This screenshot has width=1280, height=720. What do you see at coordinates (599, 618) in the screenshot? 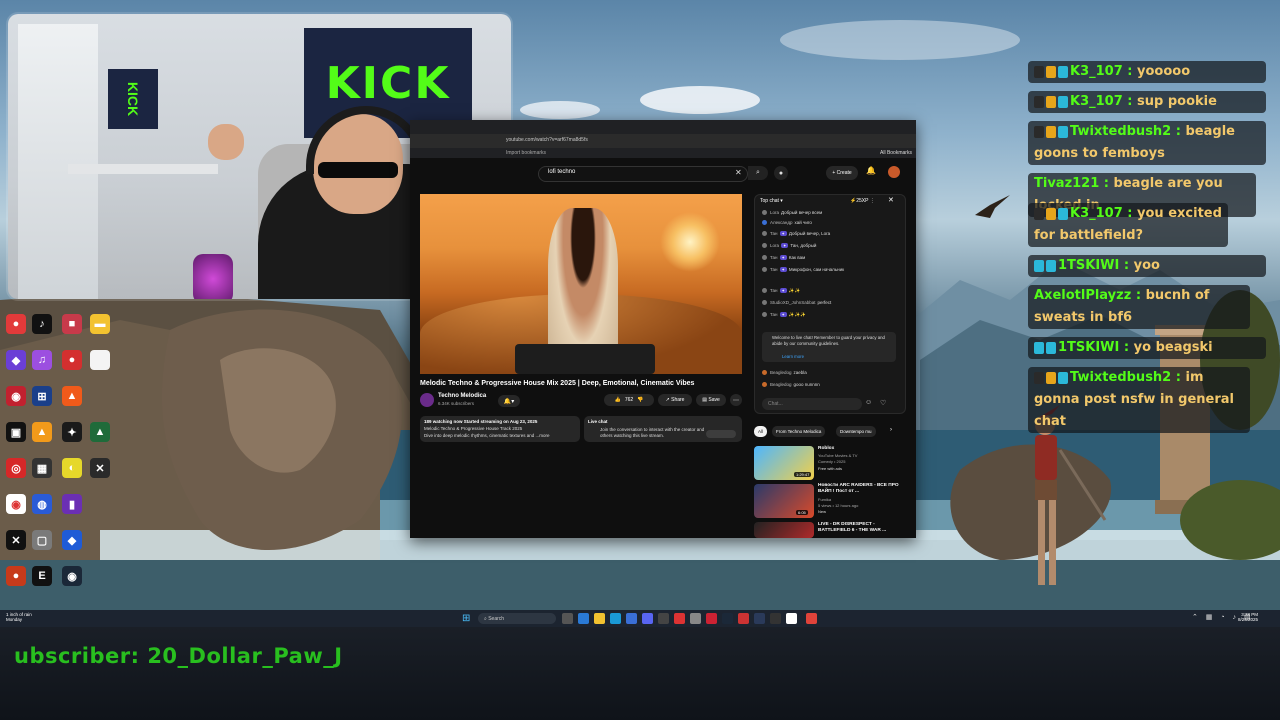
I see `file-explorer-icon` at bounding box center [599, 618].